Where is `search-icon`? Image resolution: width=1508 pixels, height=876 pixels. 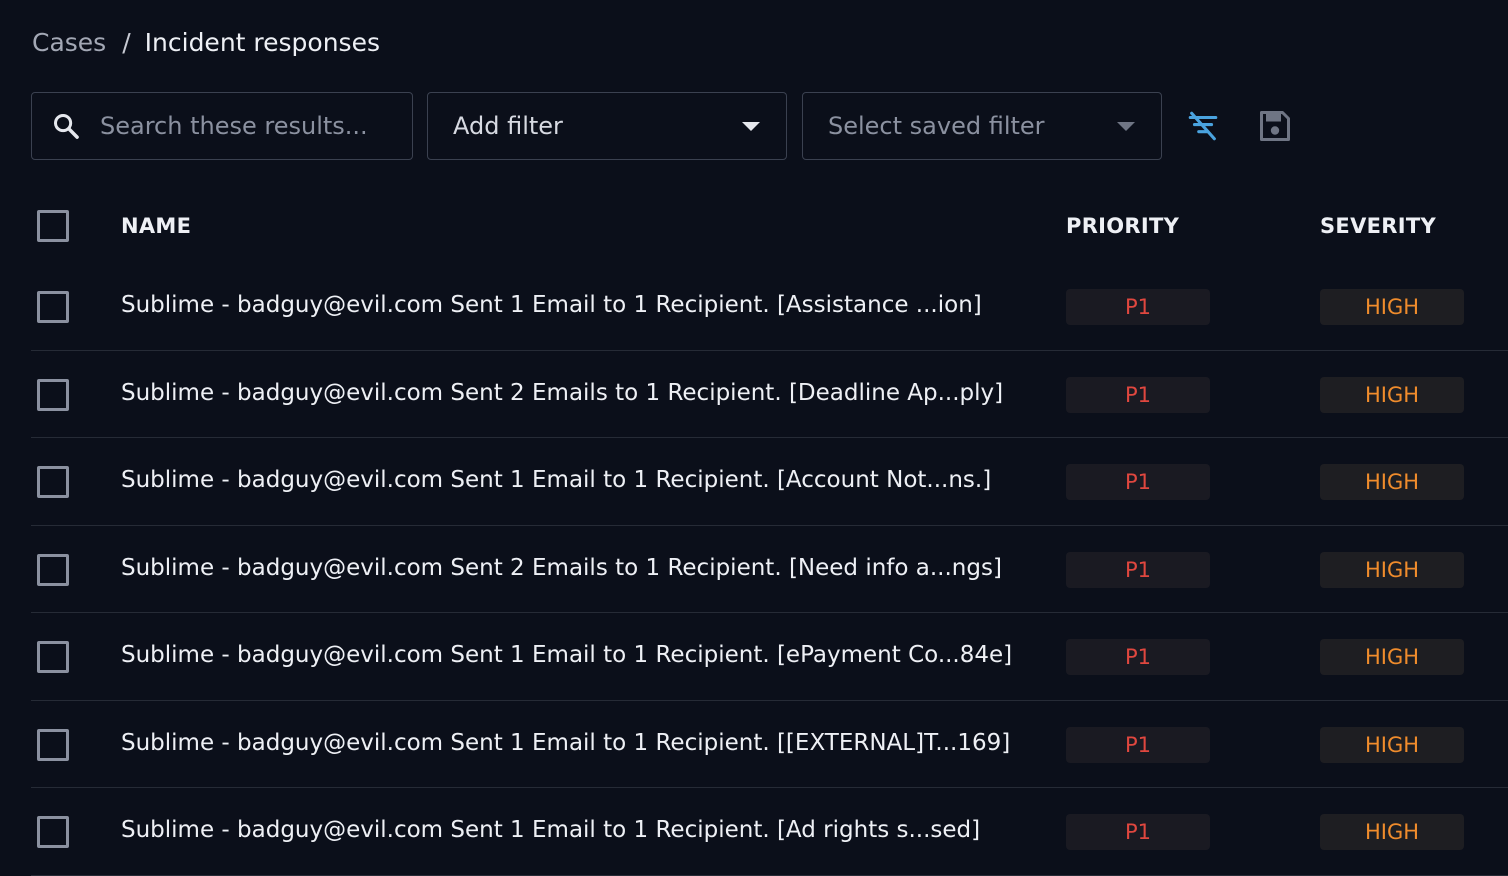 search-icon is located at coordinates (66, 126).